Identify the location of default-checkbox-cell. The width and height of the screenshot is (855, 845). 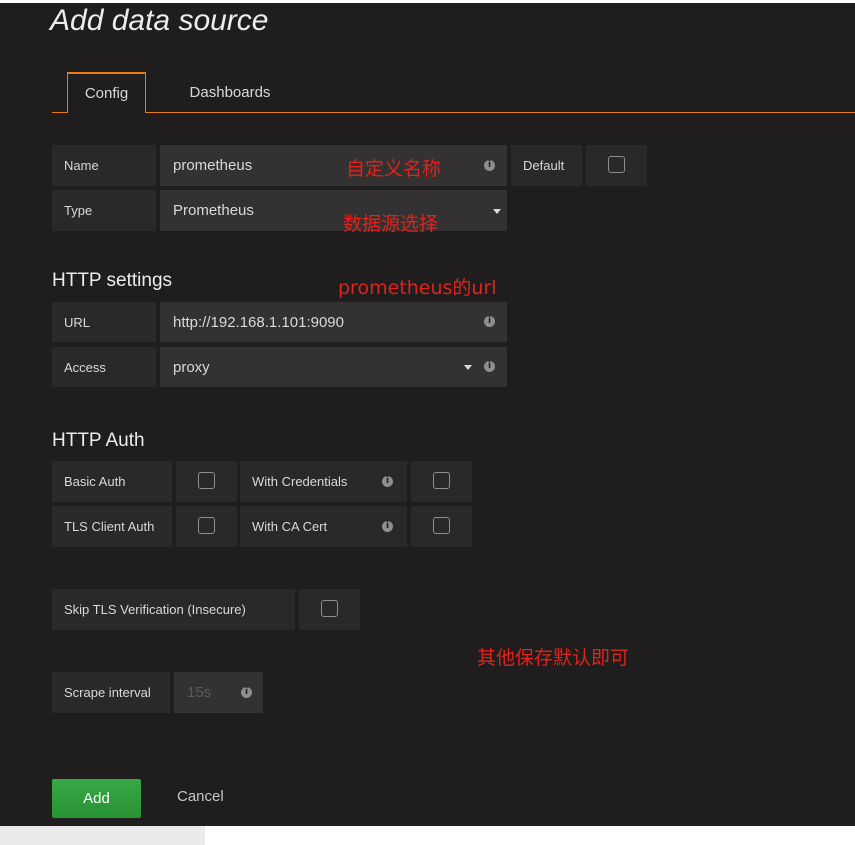
(616, 165).